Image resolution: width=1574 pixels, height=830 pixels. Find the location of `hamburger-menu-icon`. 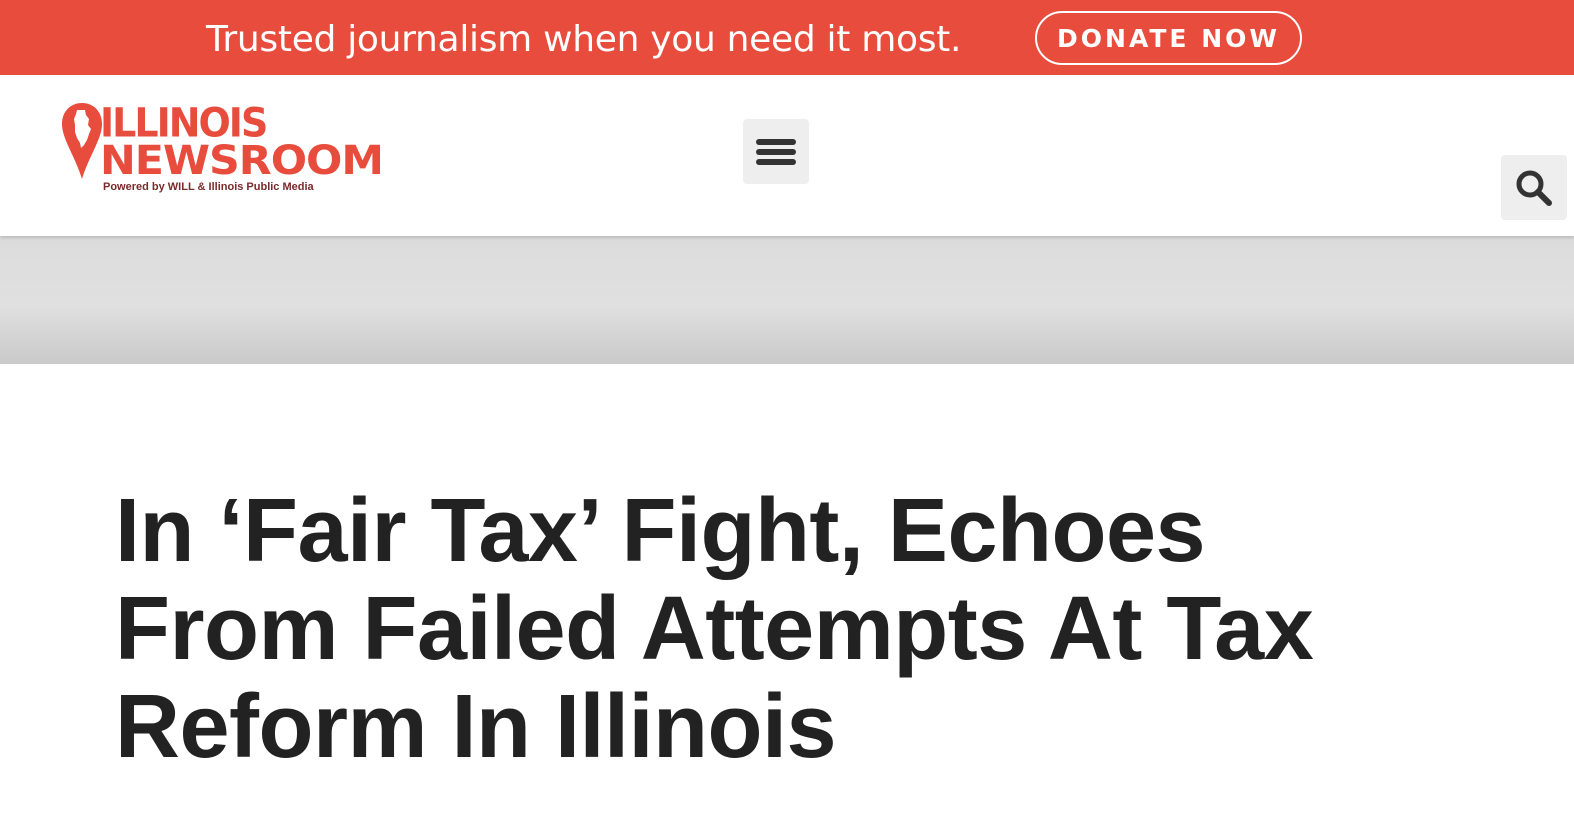

hamburger-menu-icon is located at coordinates (776, 151).